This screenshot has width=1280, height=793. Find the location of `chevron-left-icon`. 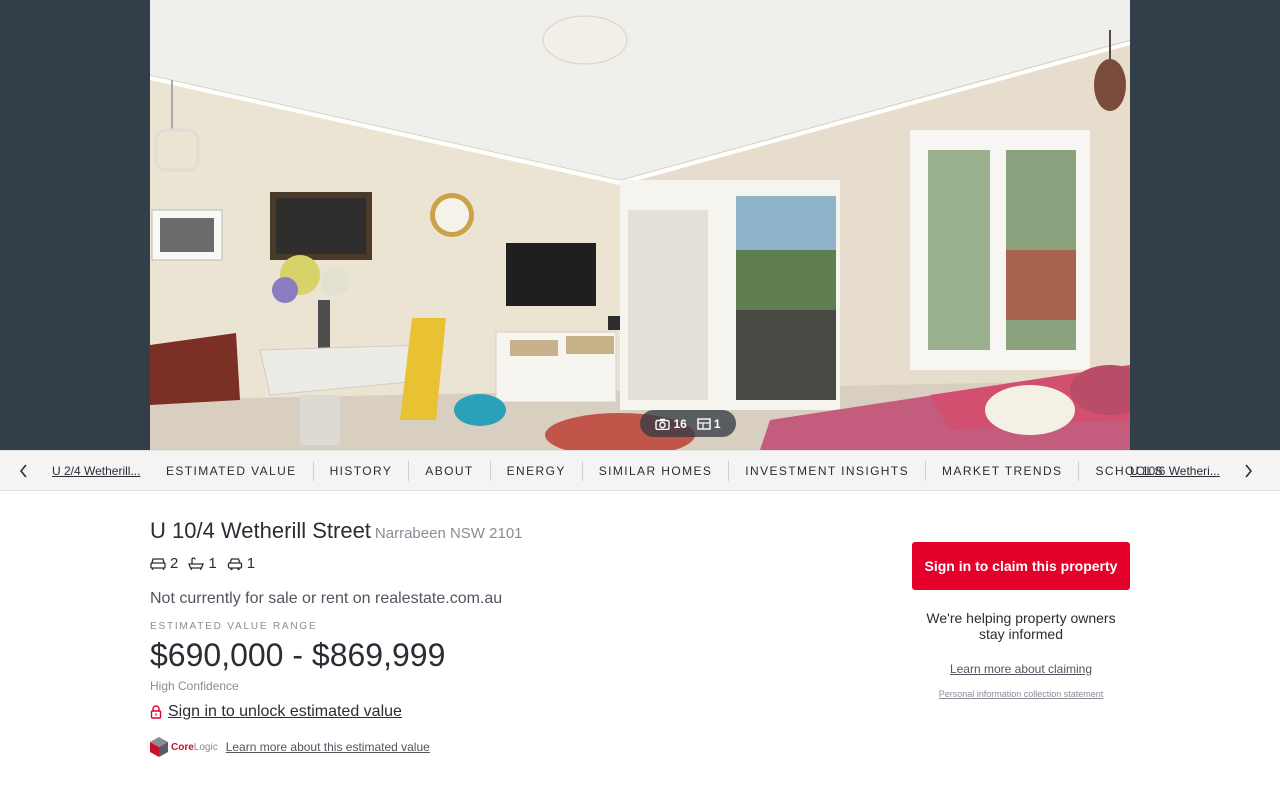

chevron-left-icon is located at coordinates (23, 471).